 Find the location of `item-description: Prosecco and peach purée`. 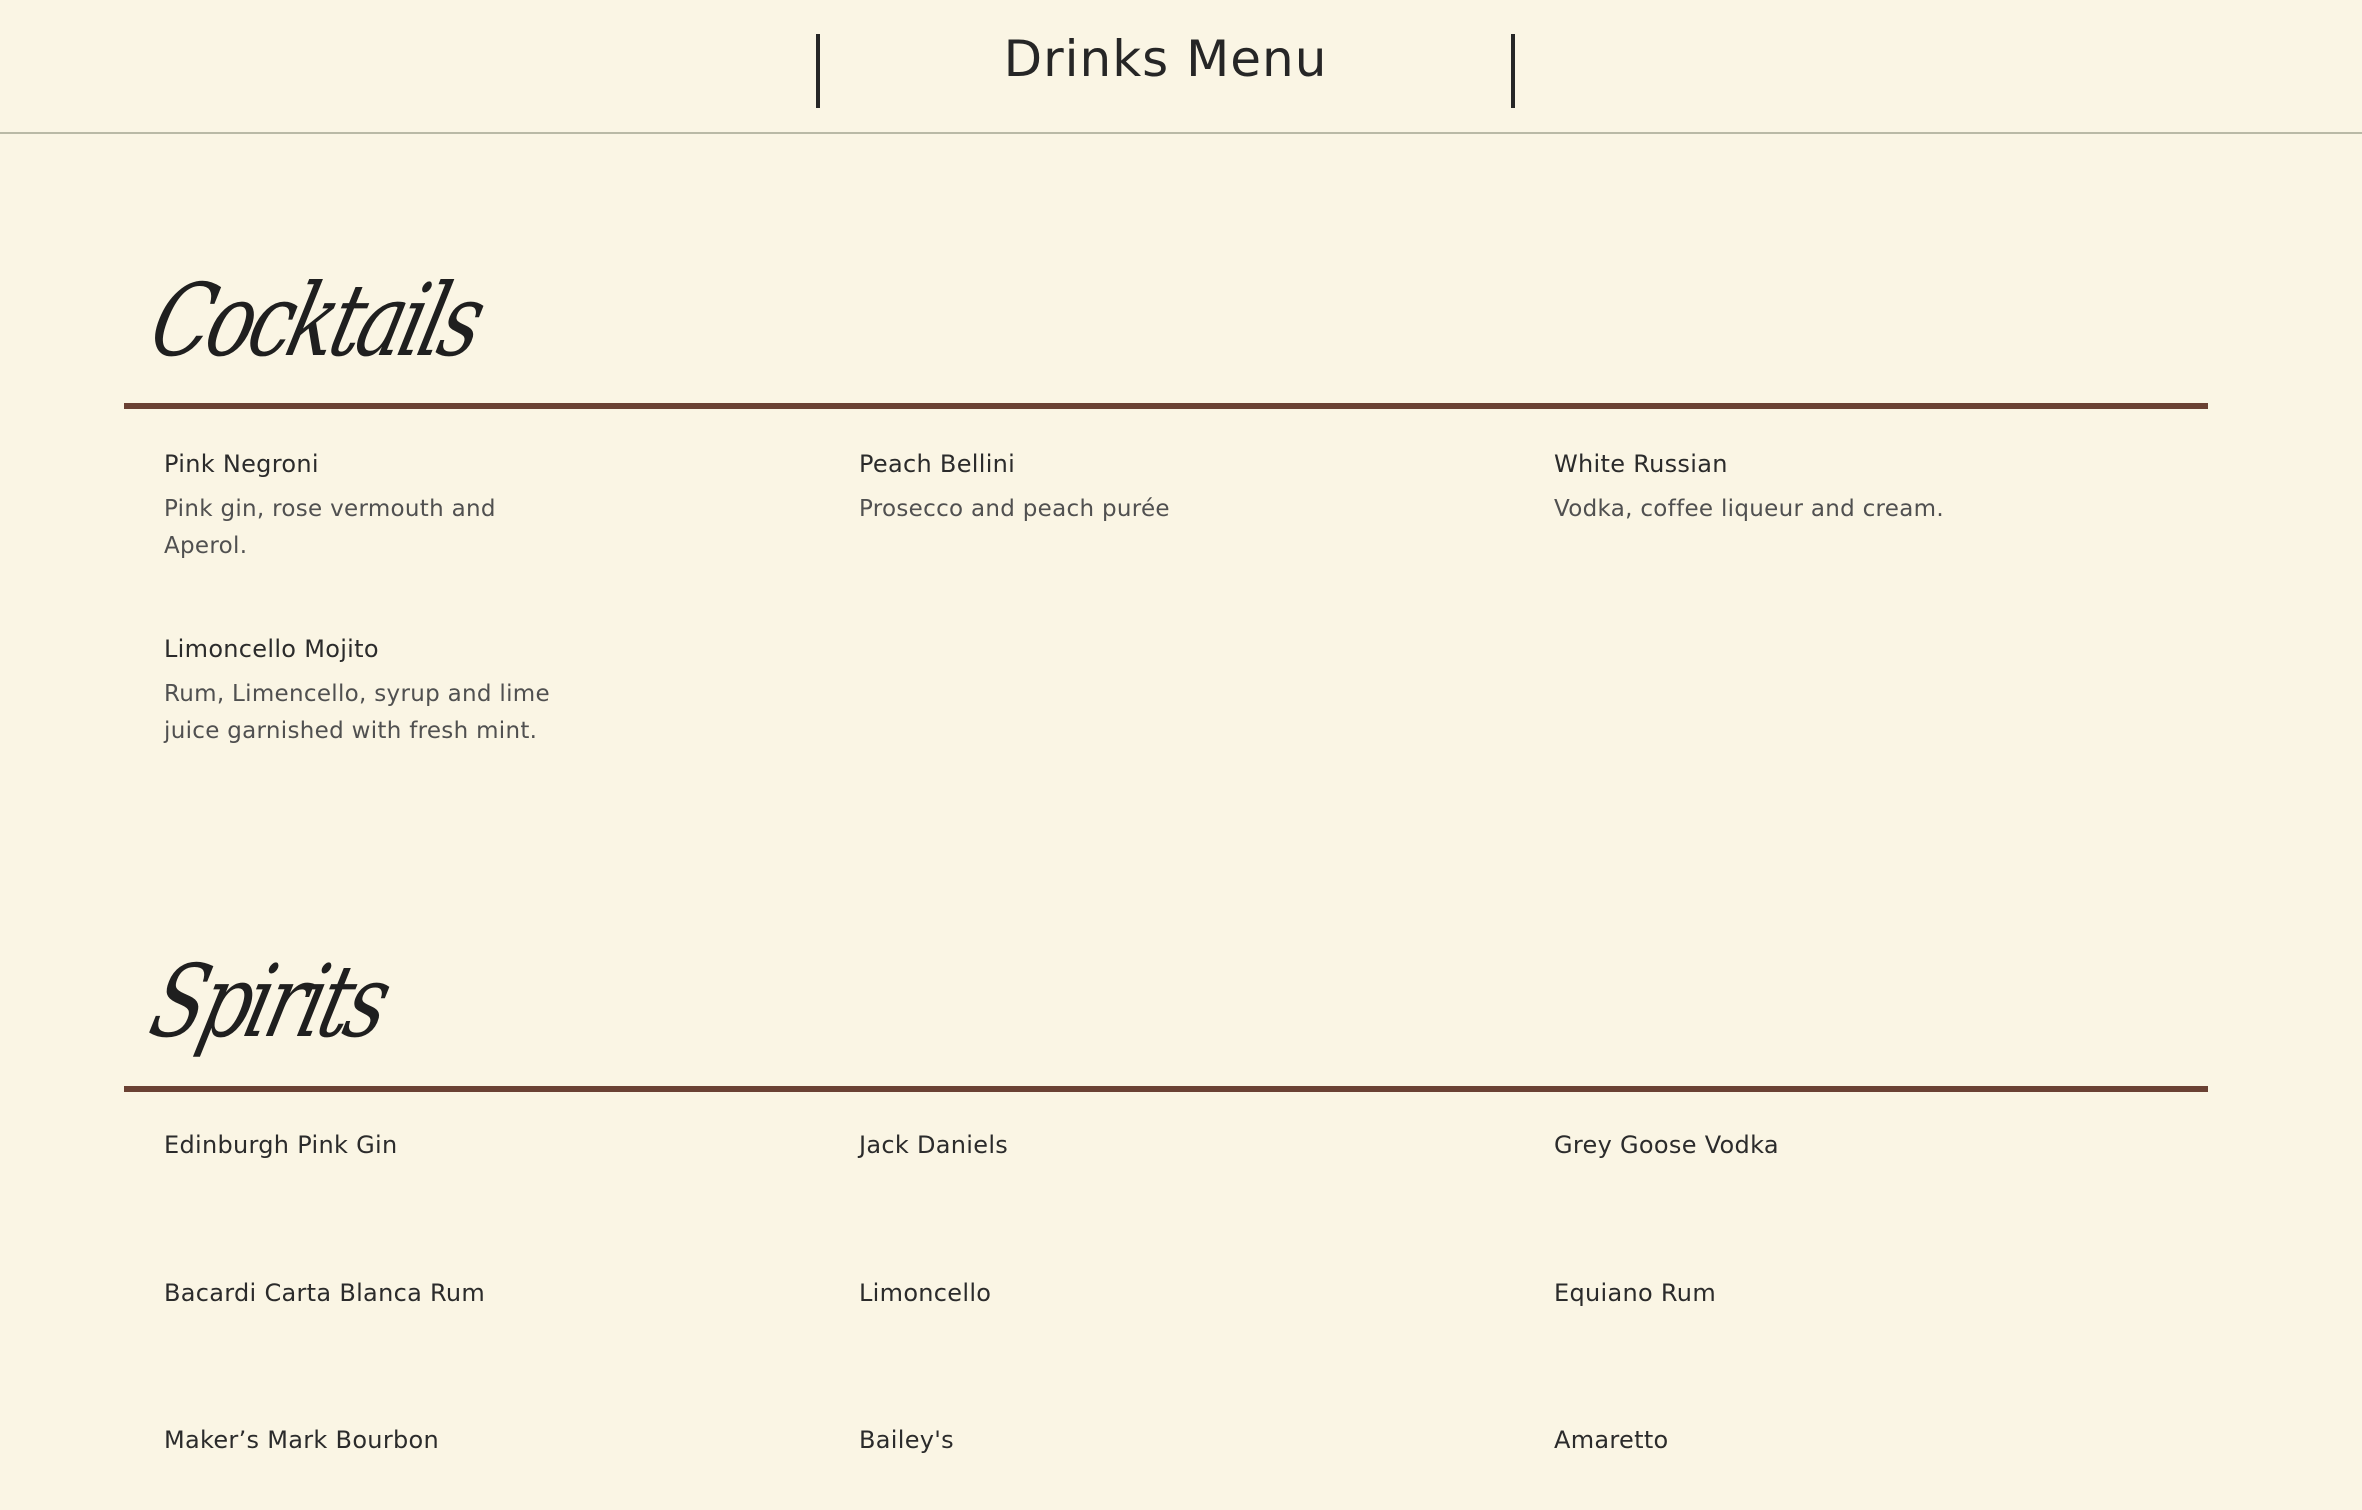

item-description: Prosecco and peach purée is located at coordinates (1014, 509).